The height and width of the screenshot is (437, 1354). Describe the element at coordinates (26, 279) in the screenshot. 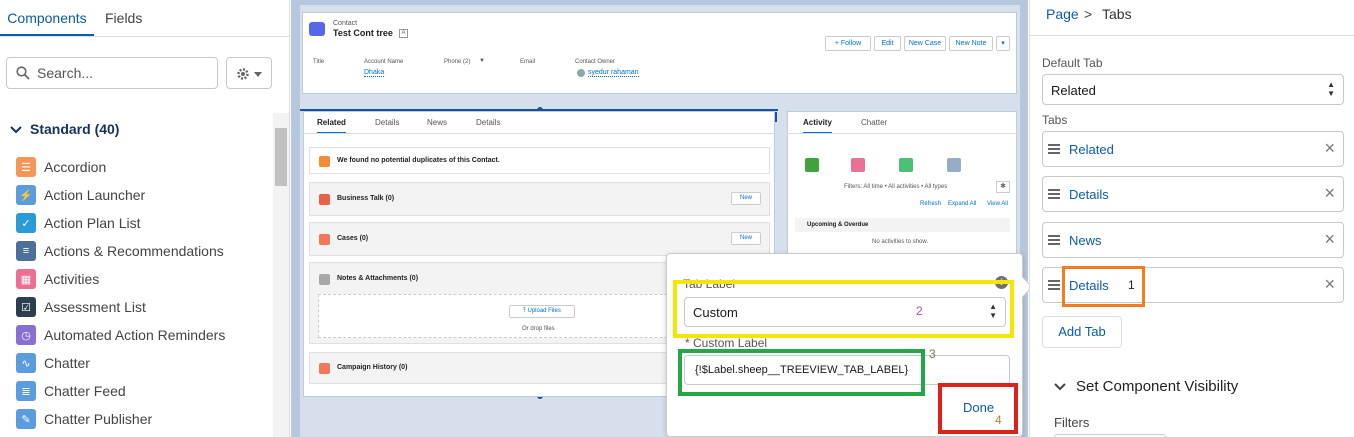

I see `activities-icon: ▦` at that location.